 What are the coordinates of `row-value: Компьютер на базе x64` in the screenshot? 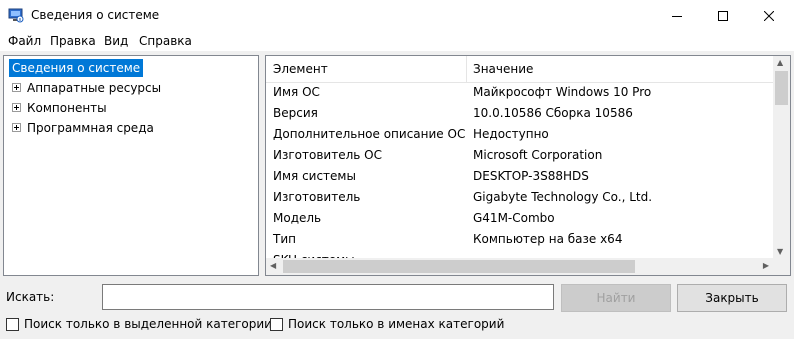 It's located at (548, 239).